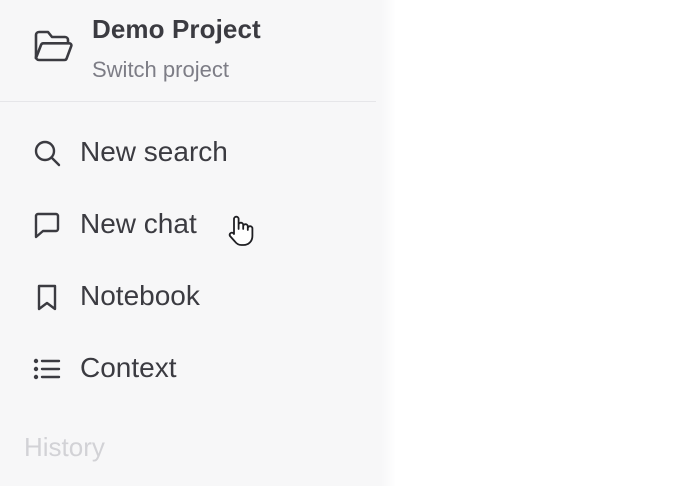  Describe the element at coordinates (140, 295) in the screenshot. I see `nav-item-label: Notebook` at that location.